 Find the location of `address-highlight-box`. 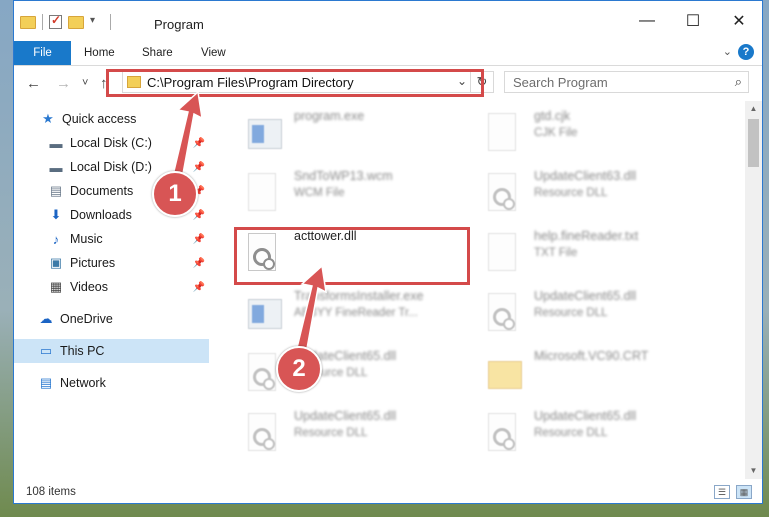

address-highlight-box is located at coordinates (295, 83).